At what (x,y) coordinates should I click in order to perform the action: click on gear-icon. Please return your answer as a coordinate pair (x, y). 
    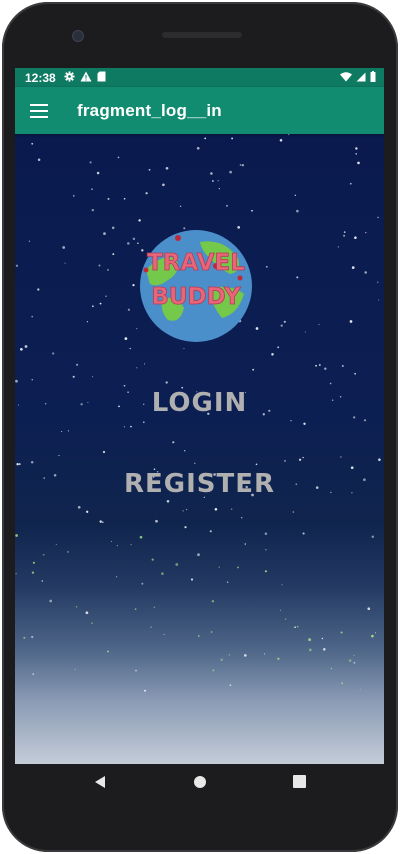
    Looking at the image, I should click on (69, 77).